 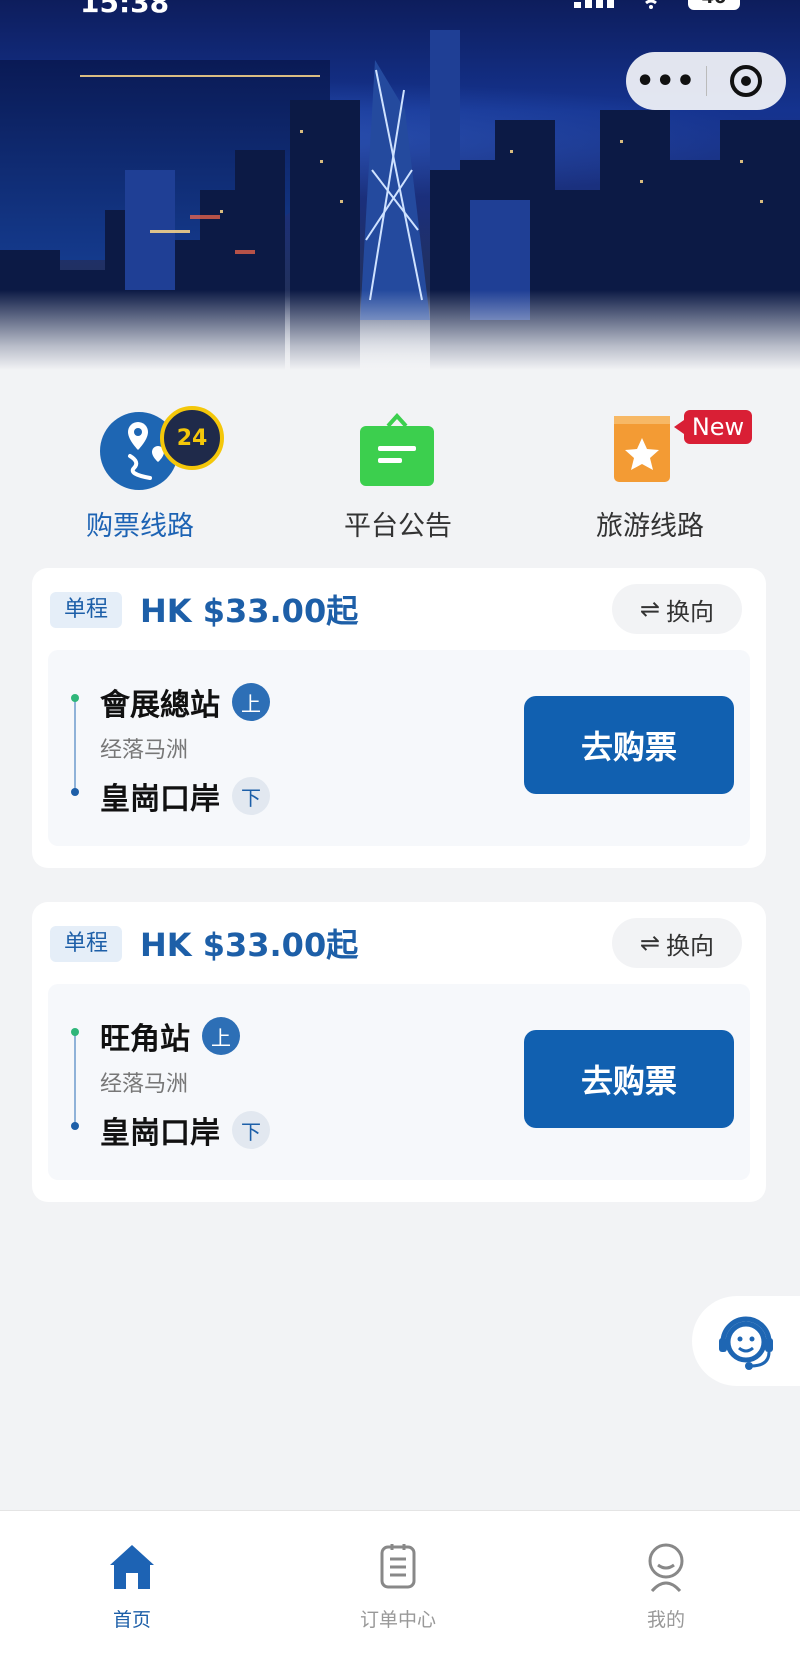 I want to click on tab-label: 首页, so click(x=131, y=1620).